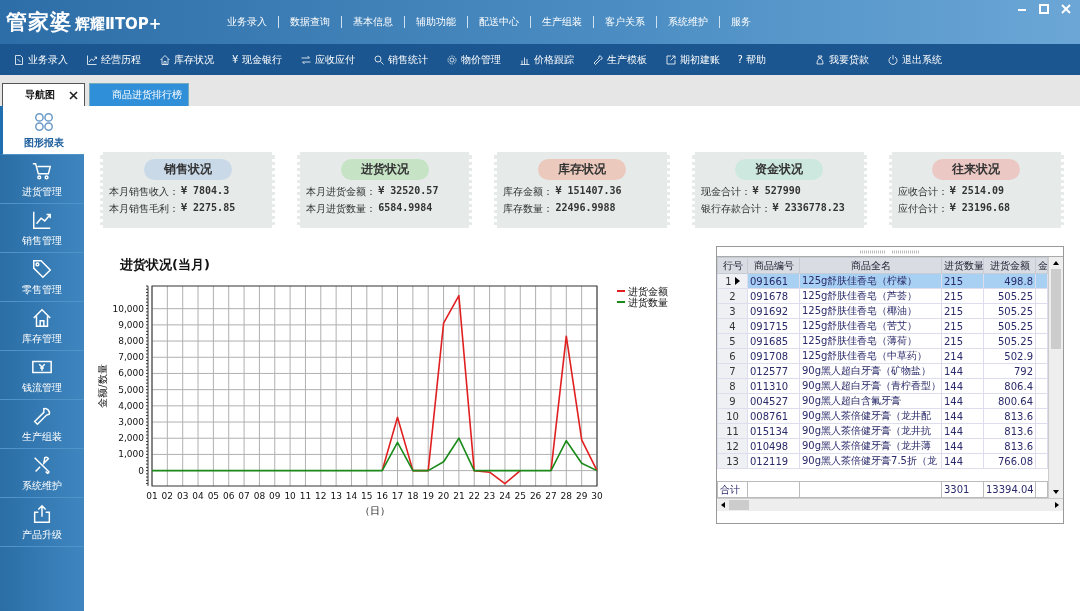  What do you see at coordinates (732, 265) in the screenshot?
I see `column-header: 行号` at bounding box center [732, 265].